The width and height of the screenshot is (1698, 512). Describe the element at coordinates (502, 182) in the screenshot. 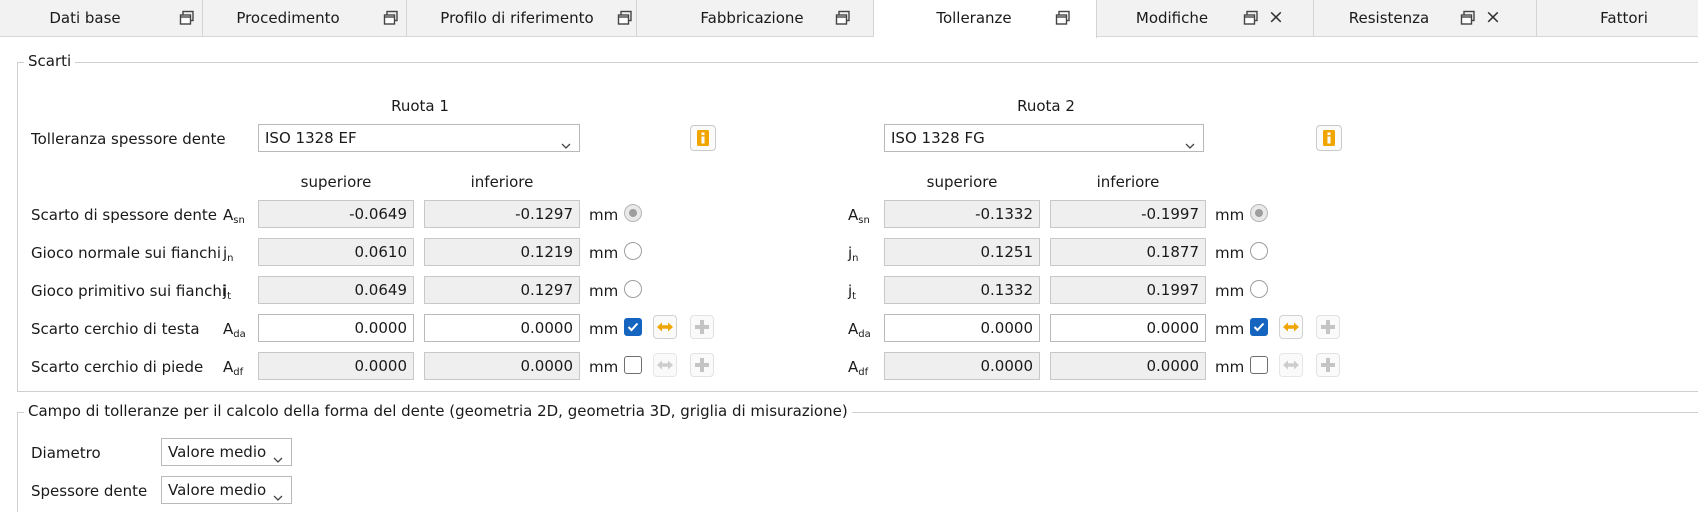

I see `ruota-1-col-inferiore: inferiore` at that location.